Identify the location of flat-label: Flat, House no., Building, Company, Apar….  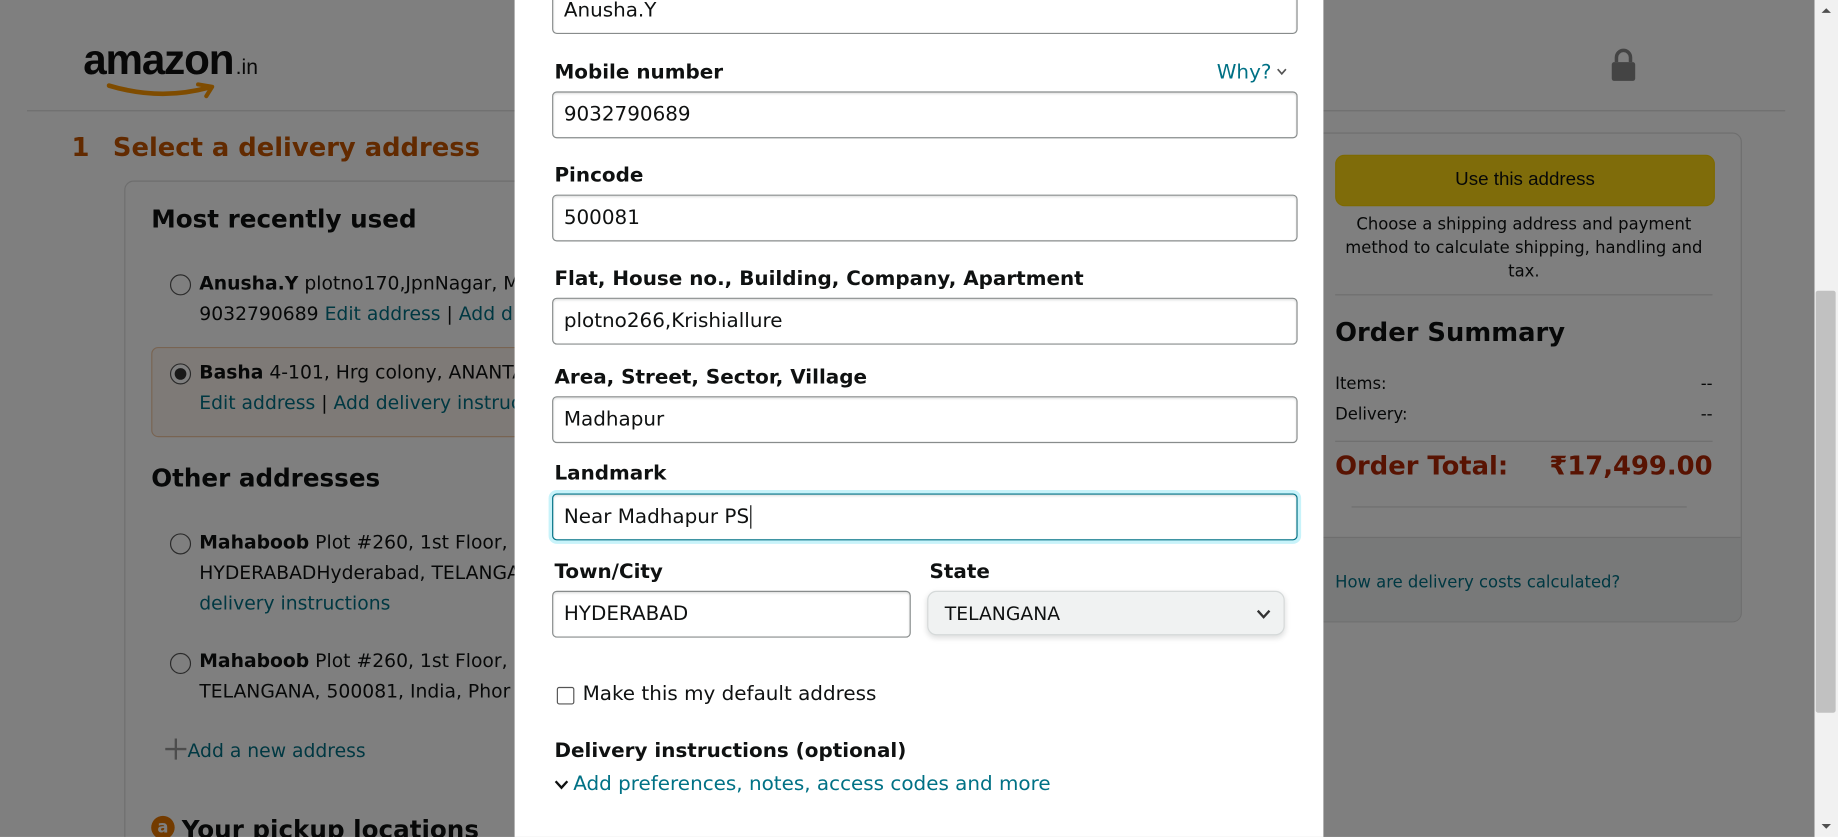
(819, 279).